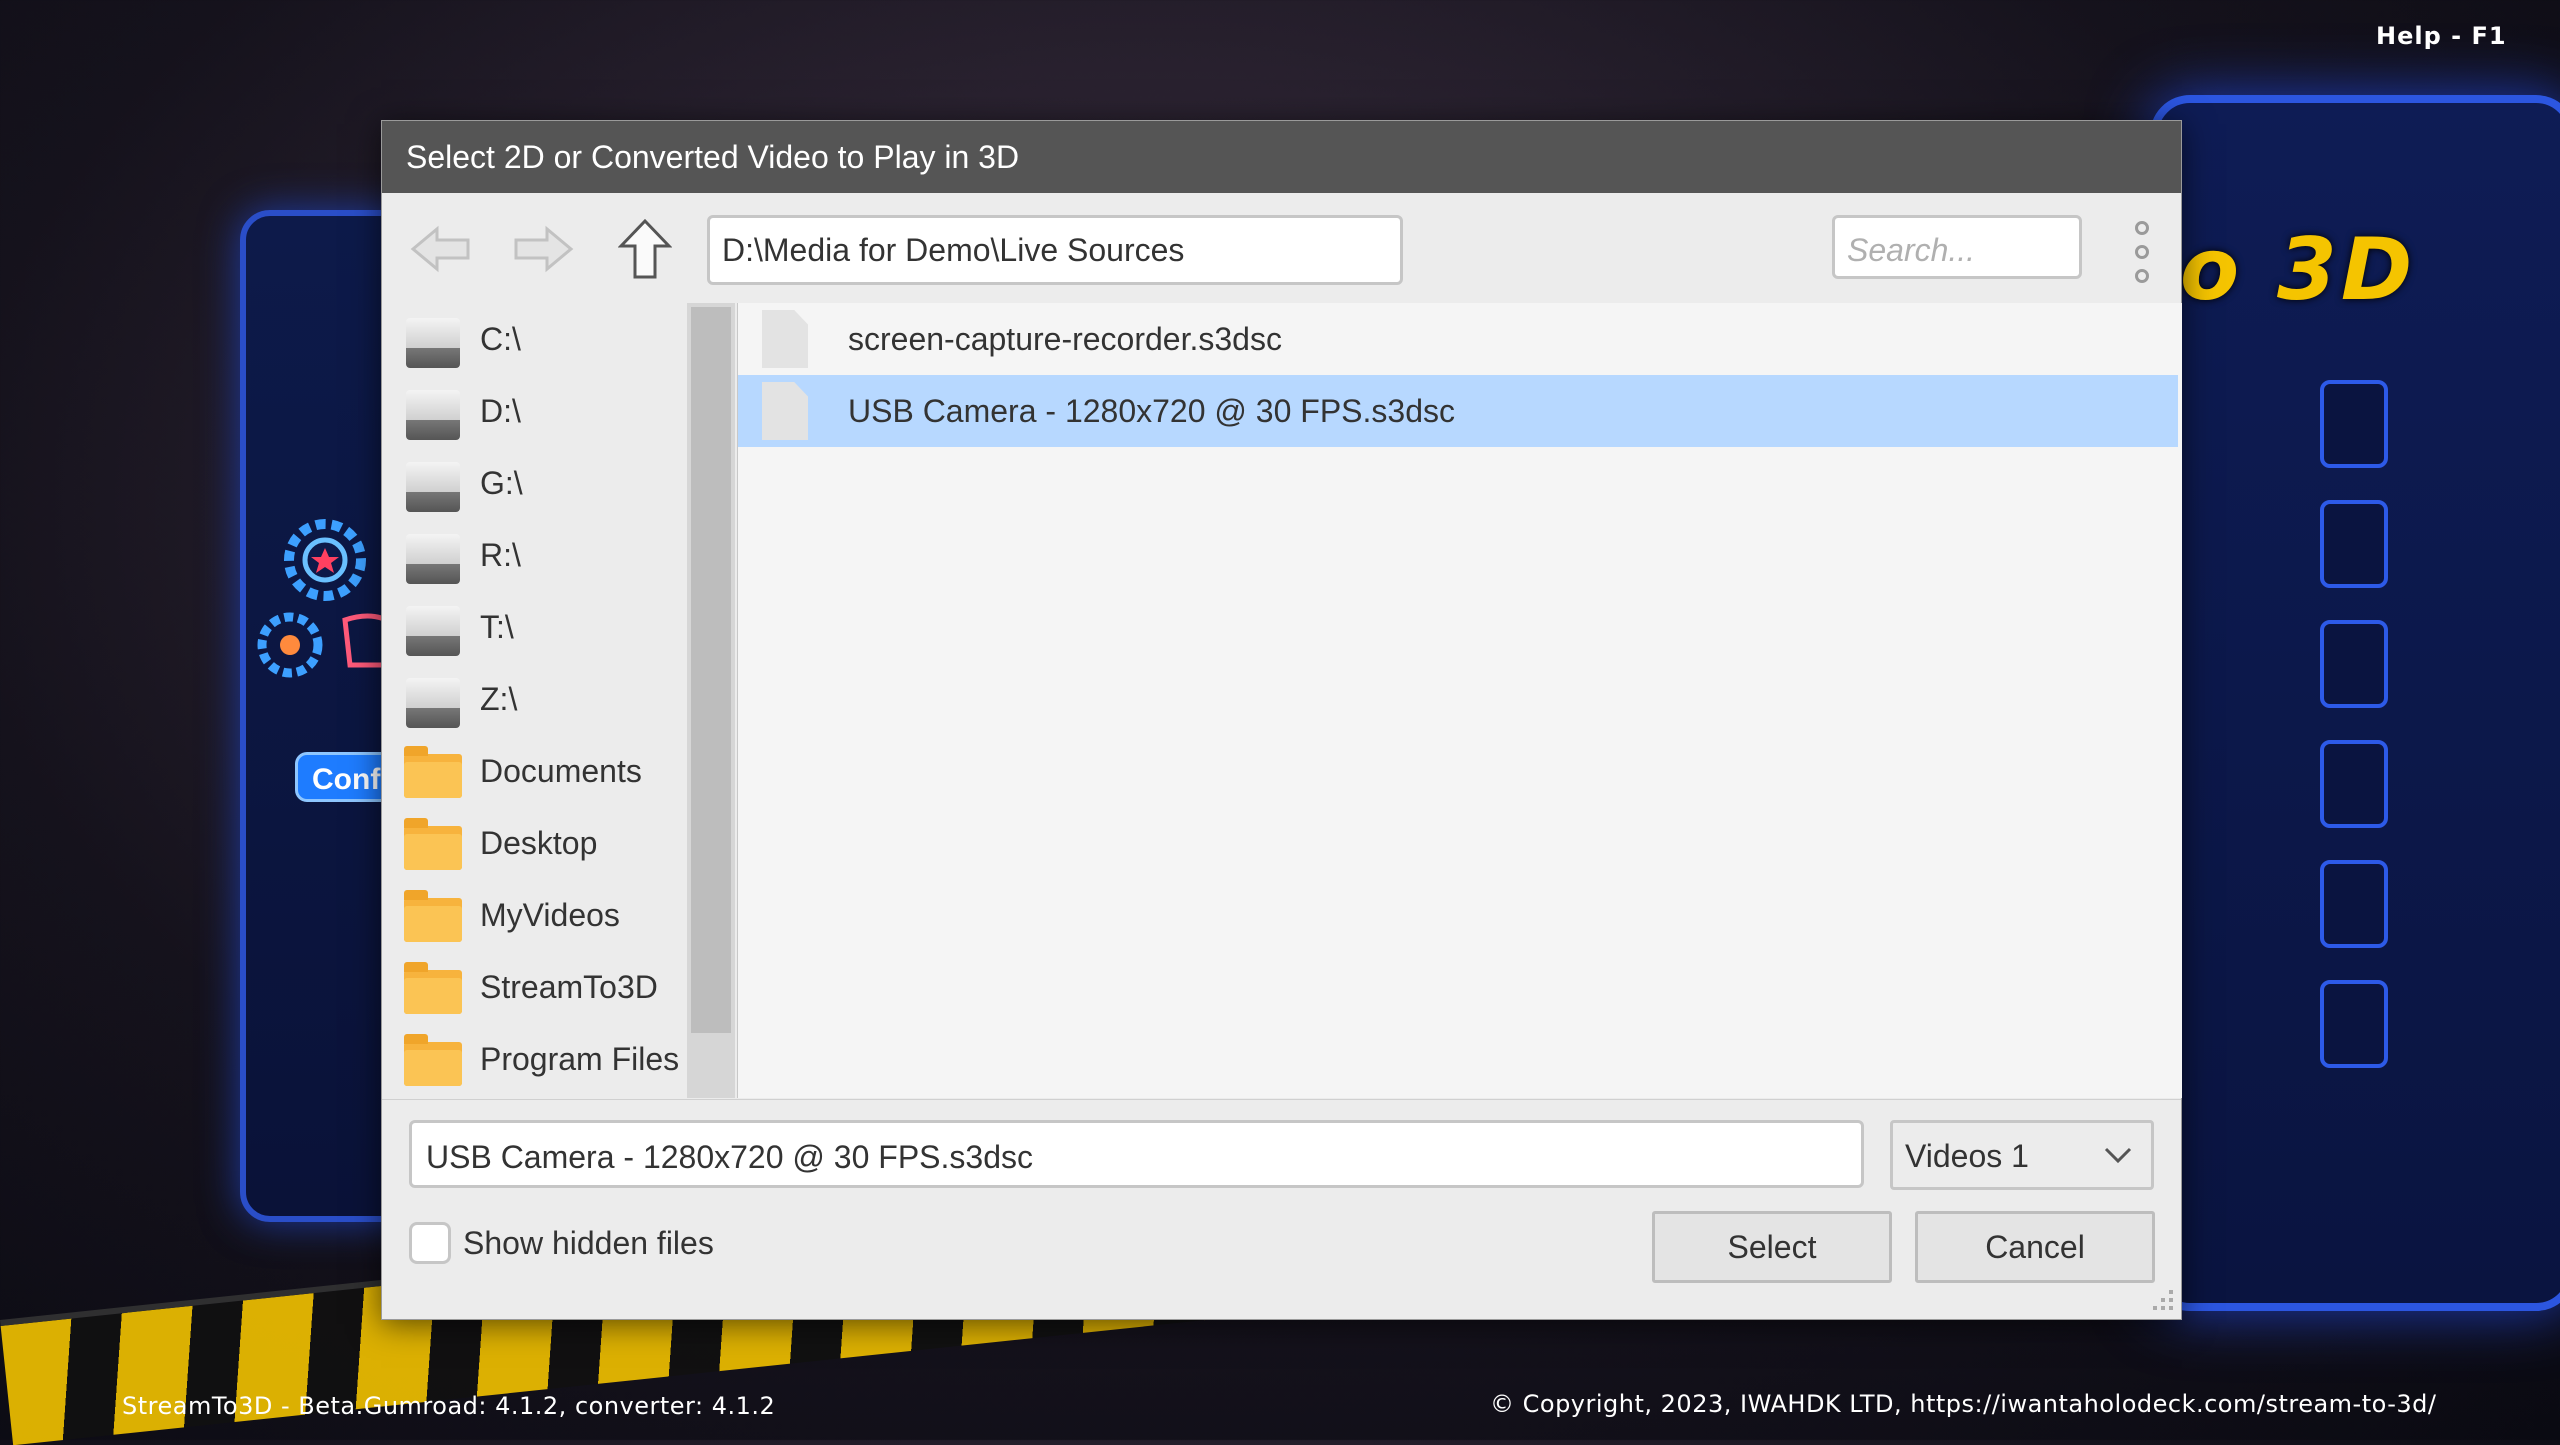 This screenshot has height=1445, width=2560. What do you see at coordinates (2118, 1155) in the screenshot?
I see `chevron-down-icon` at bounding box center [2118, 1155].